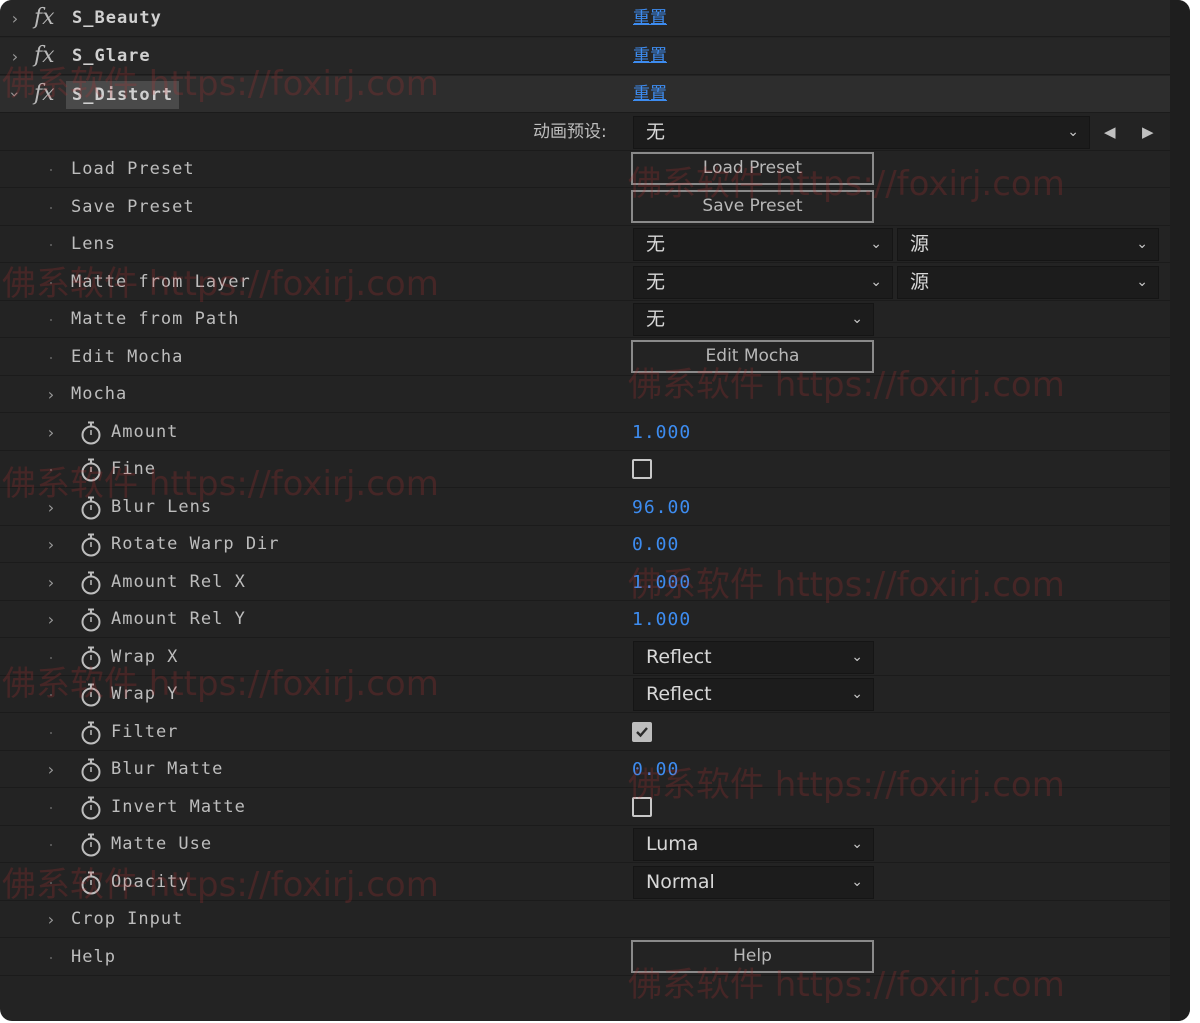 This screenshot has width=1200, height=1023. Describe the element at coordinates (672, 844) in the screenshot. I see `select-value: Luma` at that location.